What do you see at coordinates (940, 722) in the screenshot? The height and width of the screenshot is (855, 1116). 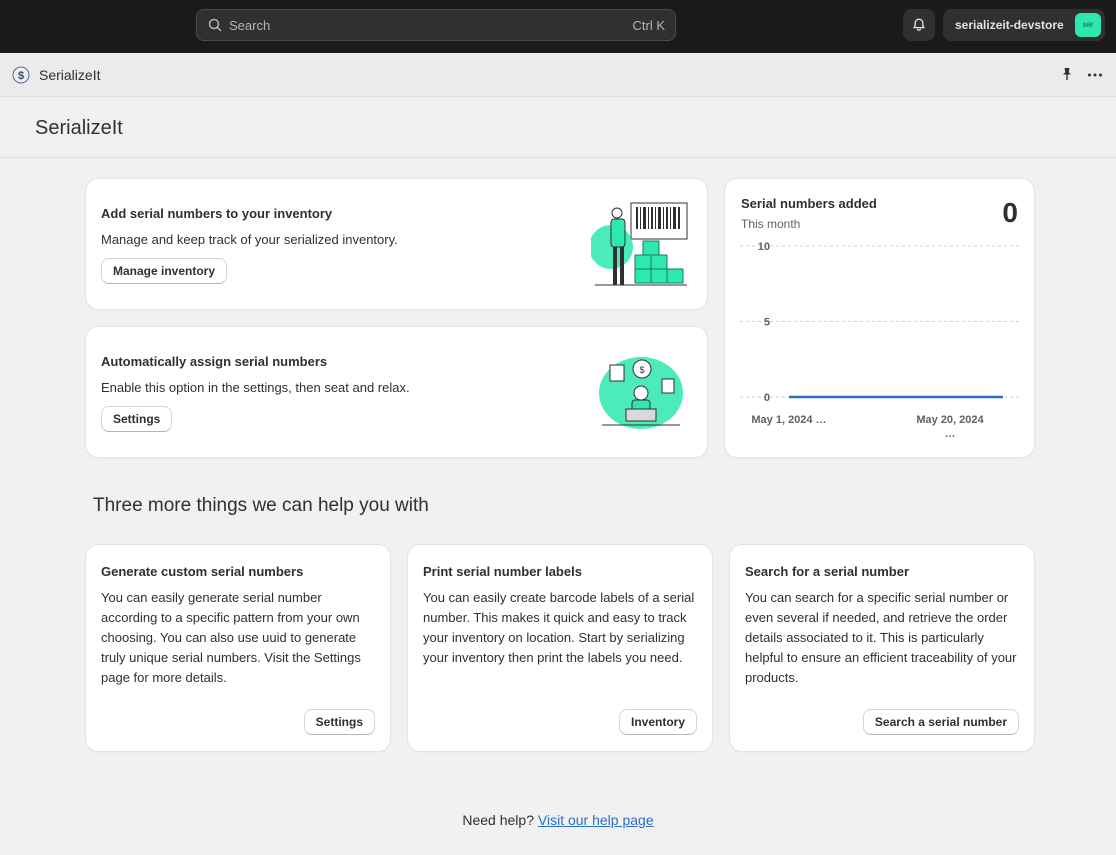 I see `search-serial-number-button: Search a serial number` at bounding box center [940, 722].